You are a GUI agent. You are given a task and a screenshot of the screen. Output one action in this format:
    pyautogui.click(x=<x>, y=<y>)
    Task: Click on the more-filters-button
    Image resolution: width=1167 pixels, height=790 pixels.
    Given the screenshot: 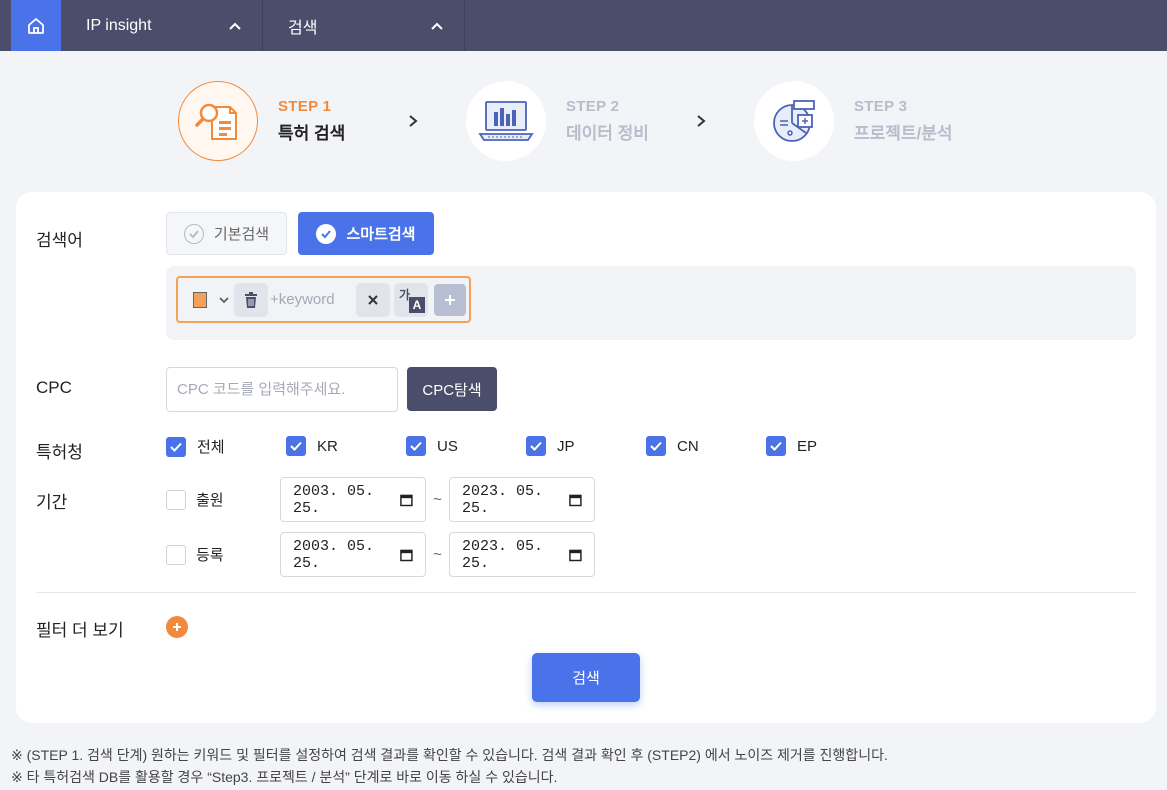 What is the action you would take?
    pyautogui.click(x=177, y=627)
    